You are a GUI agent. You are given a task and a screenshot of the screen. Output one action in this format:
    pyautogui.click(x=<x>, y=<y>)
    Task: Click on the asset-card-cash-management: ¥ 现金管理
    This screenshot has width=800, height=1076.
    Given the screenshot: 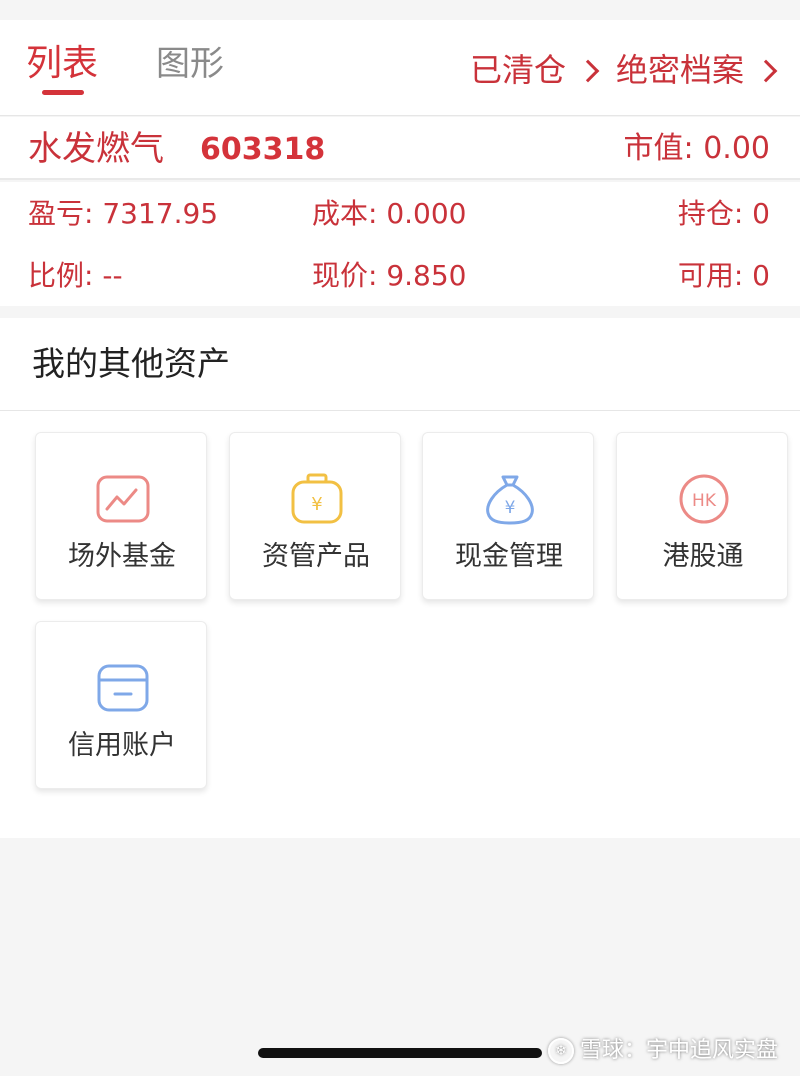 What is the action you would take?
    pyautogui.click(x=508, y=516)
    